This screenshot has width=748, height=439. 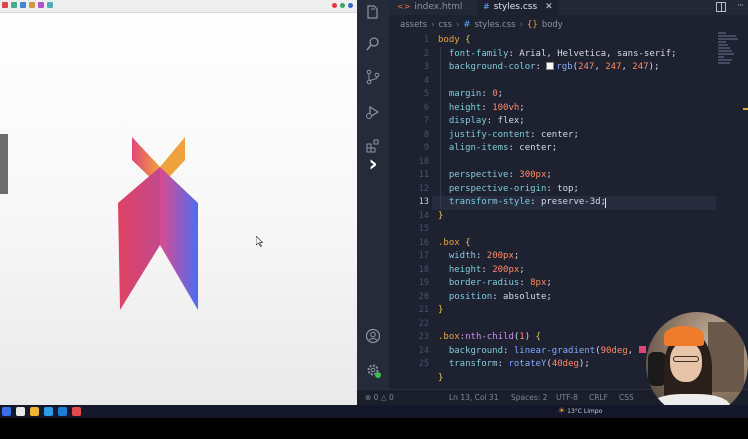 I want to click on code-token: height, so click(x=460, y=269).